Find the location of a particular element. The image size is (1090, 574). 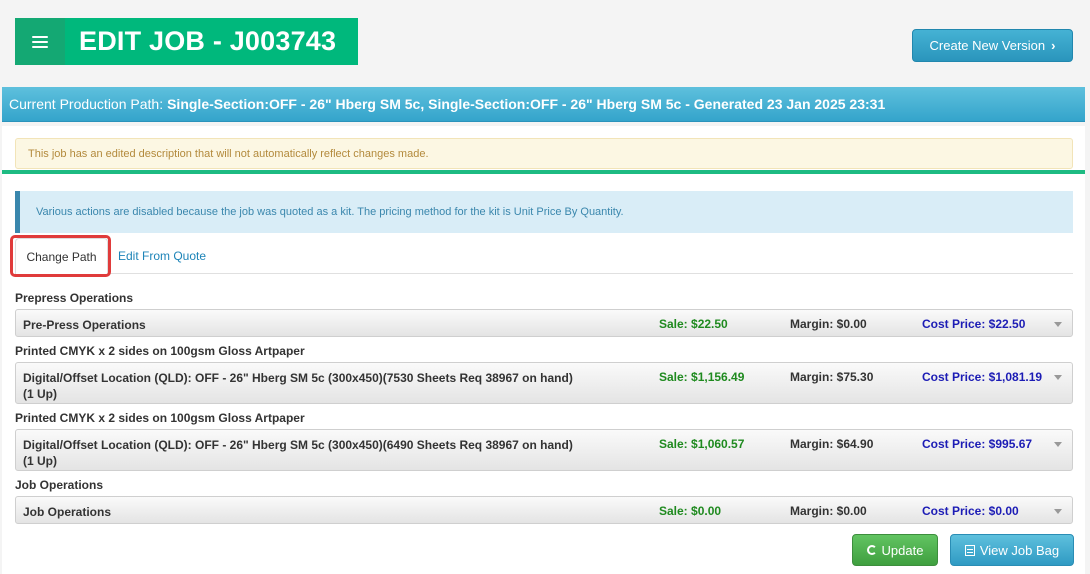

page-title: EDIT JOB - J003743 is located at coordinates (208, 41).